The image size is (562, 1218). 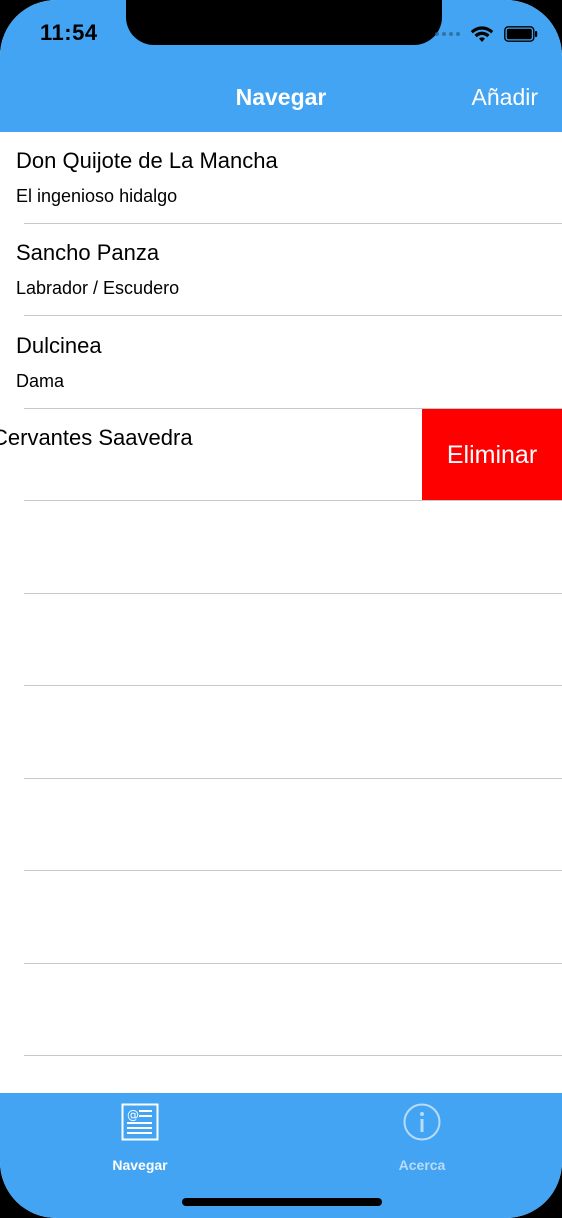 What do you see at coordinates (422, 1165) in the screenshot?
I see `tab-label: Acerca` at bounding box center [422, 1165].